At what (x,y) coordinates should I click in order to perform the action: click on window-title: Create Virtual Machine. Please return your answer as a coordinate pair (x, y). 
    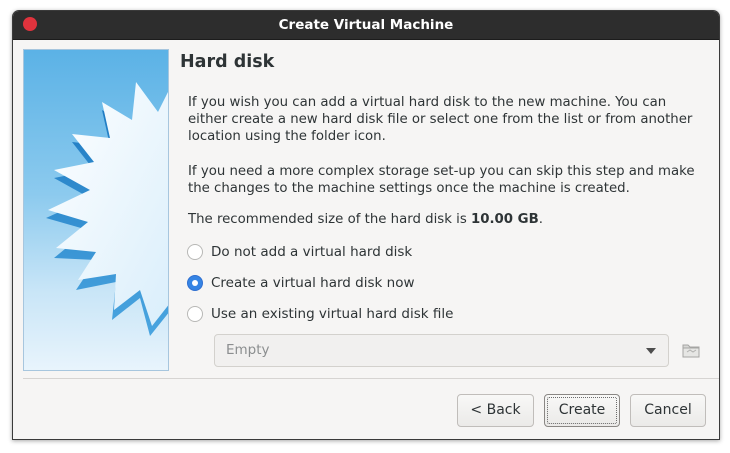
    Looking at the image, I should click on (366, 25).